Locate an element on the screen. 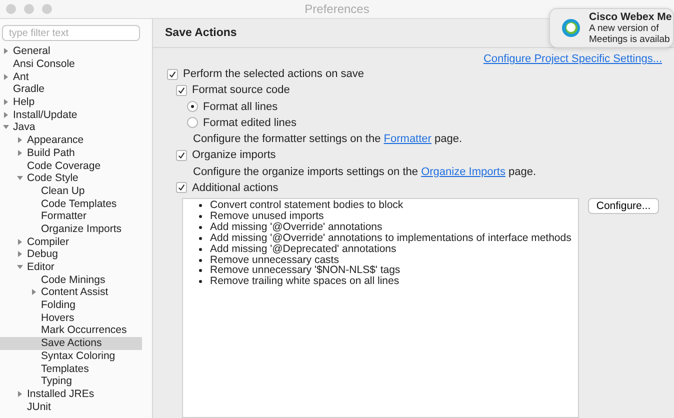 Image resolution: width=674 pixels, height=418 pixels. checkbox-label: Format source code is located at coordinates (241, 90).